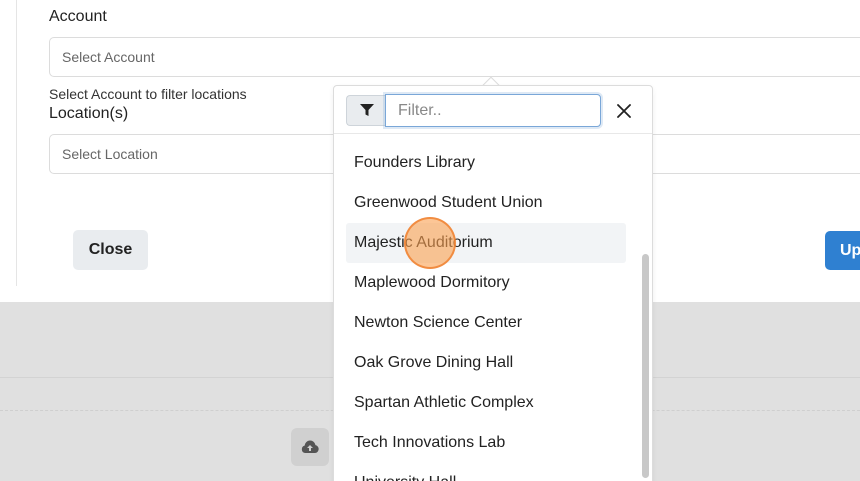  What do you see at coordinates (454, 57) in the screenshot?
I see `account-select: Select Account` at bounding box center [454, 57].